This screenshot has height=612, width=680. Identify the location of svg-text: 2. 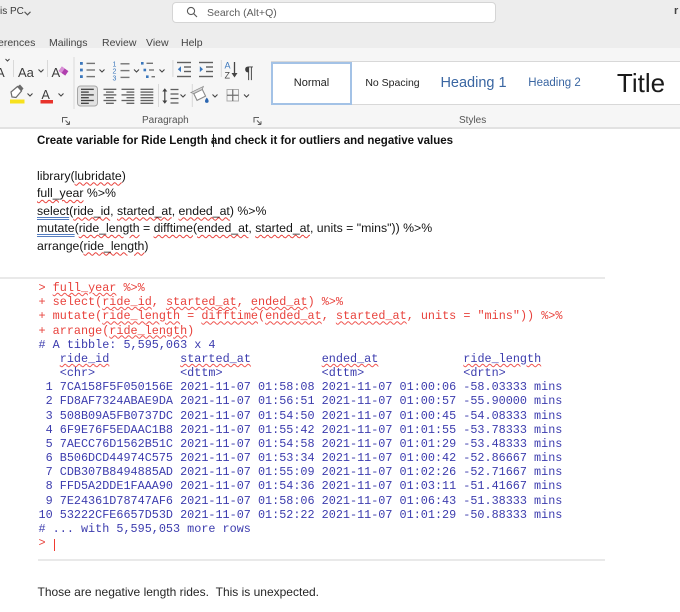
(115, 72).